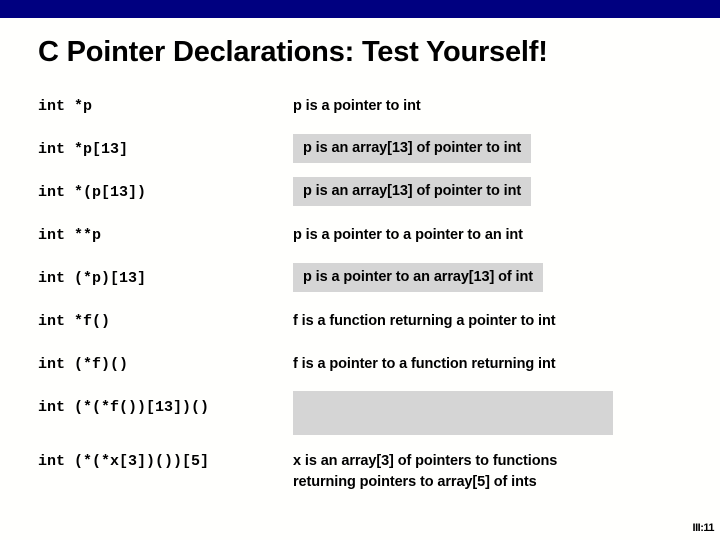 The image size is (720, 540). Describe the element at coordinates (92, 278) in the screenshot. I see `declaration-code: int (*p)[13]` at that location.